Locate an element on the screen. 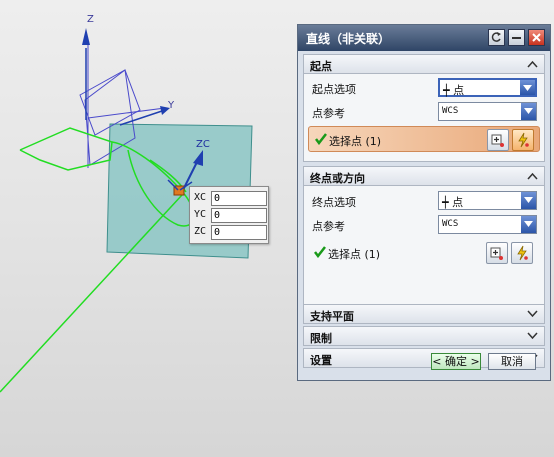  minimize-button is located at coordinates (516, 37).